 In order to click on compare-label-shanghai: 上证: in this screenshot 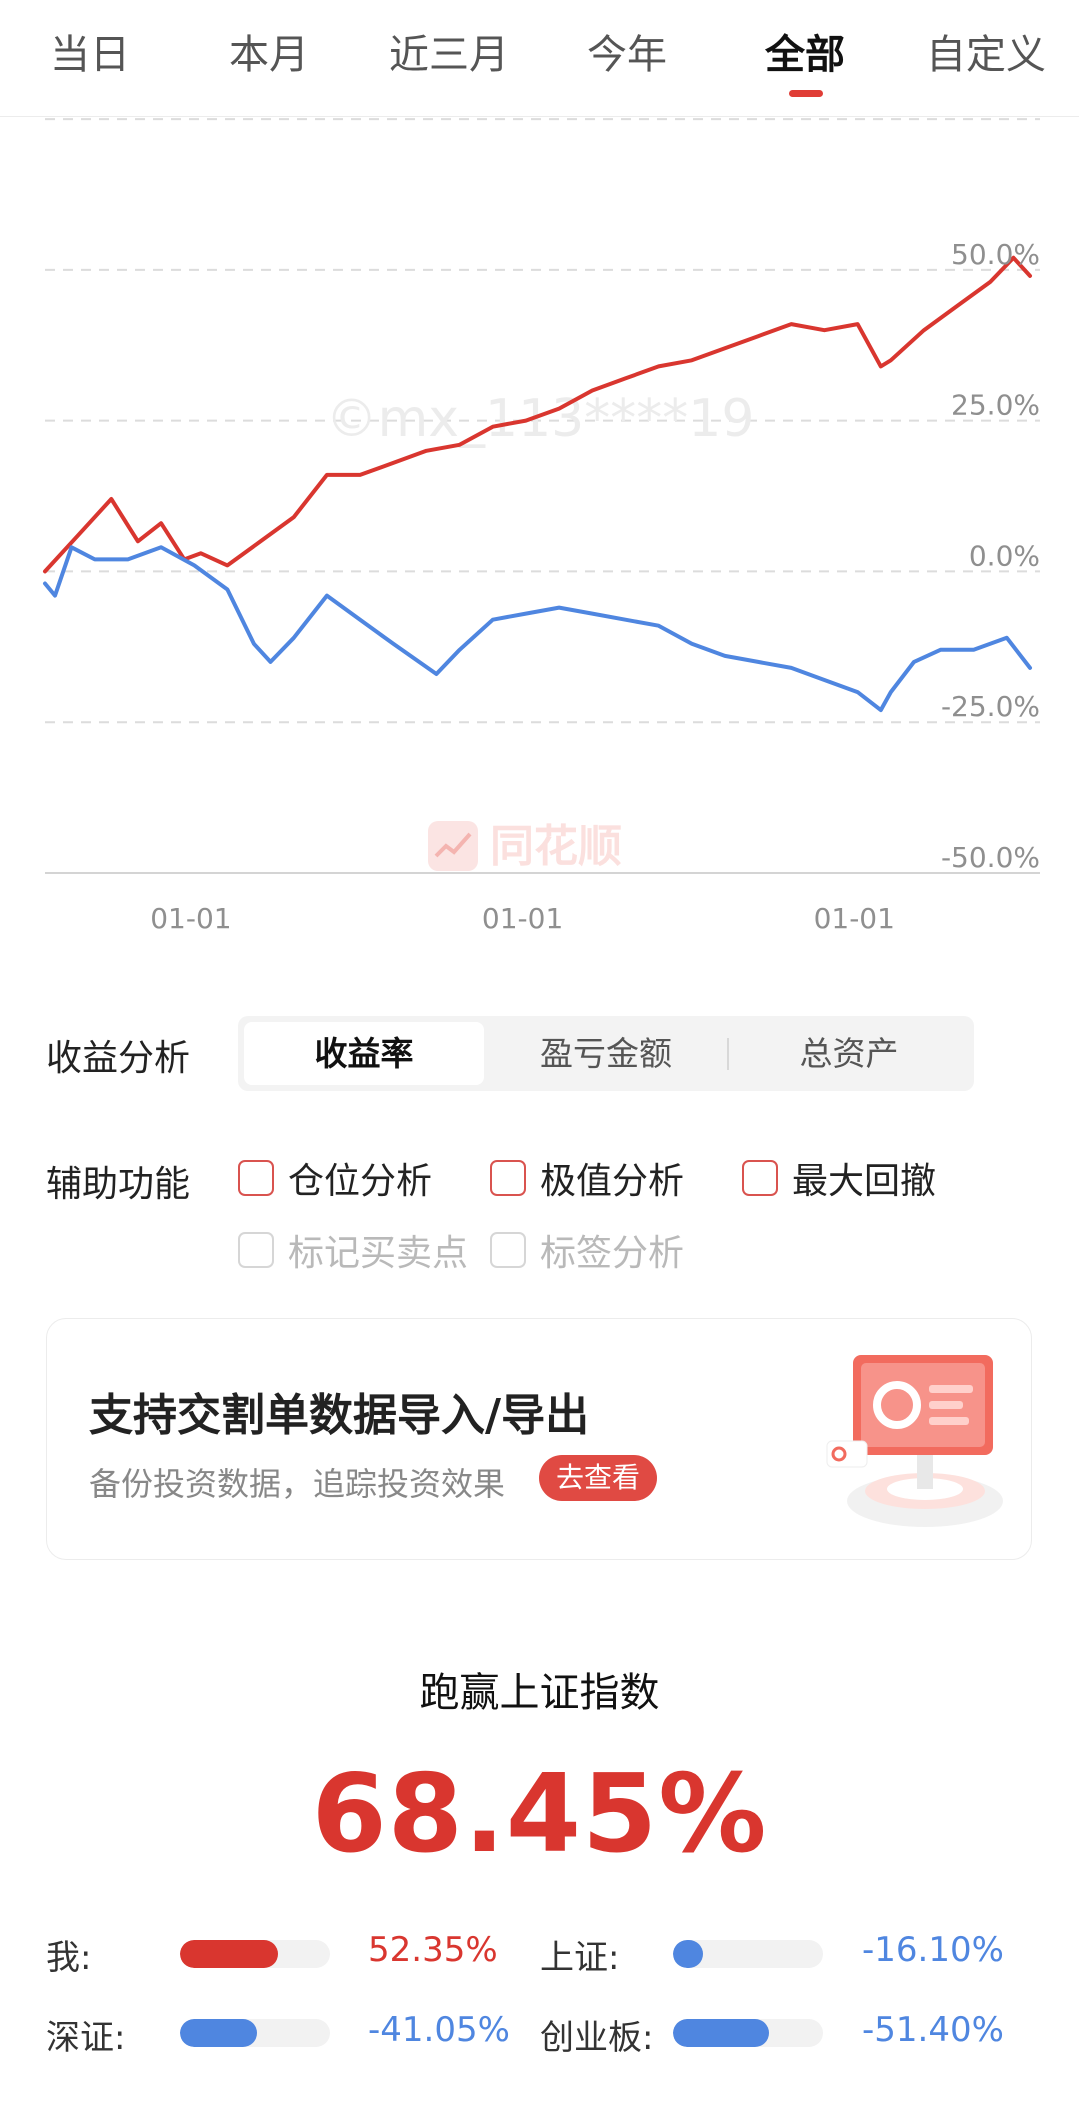, I will do `click(580, 1958)`.